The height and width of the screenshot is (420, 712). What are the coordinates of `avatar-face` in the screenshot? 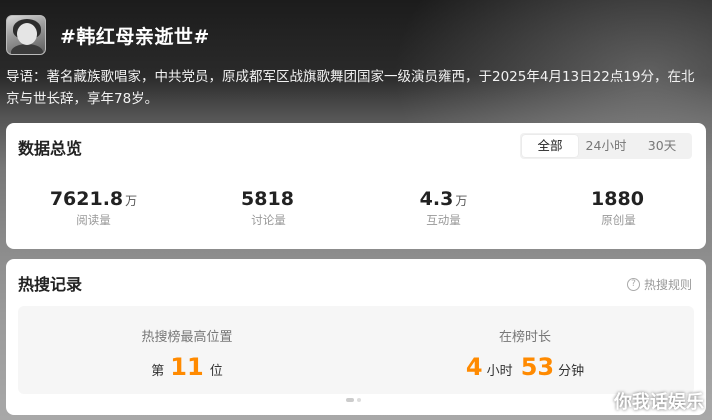 It's located at (27, 34).